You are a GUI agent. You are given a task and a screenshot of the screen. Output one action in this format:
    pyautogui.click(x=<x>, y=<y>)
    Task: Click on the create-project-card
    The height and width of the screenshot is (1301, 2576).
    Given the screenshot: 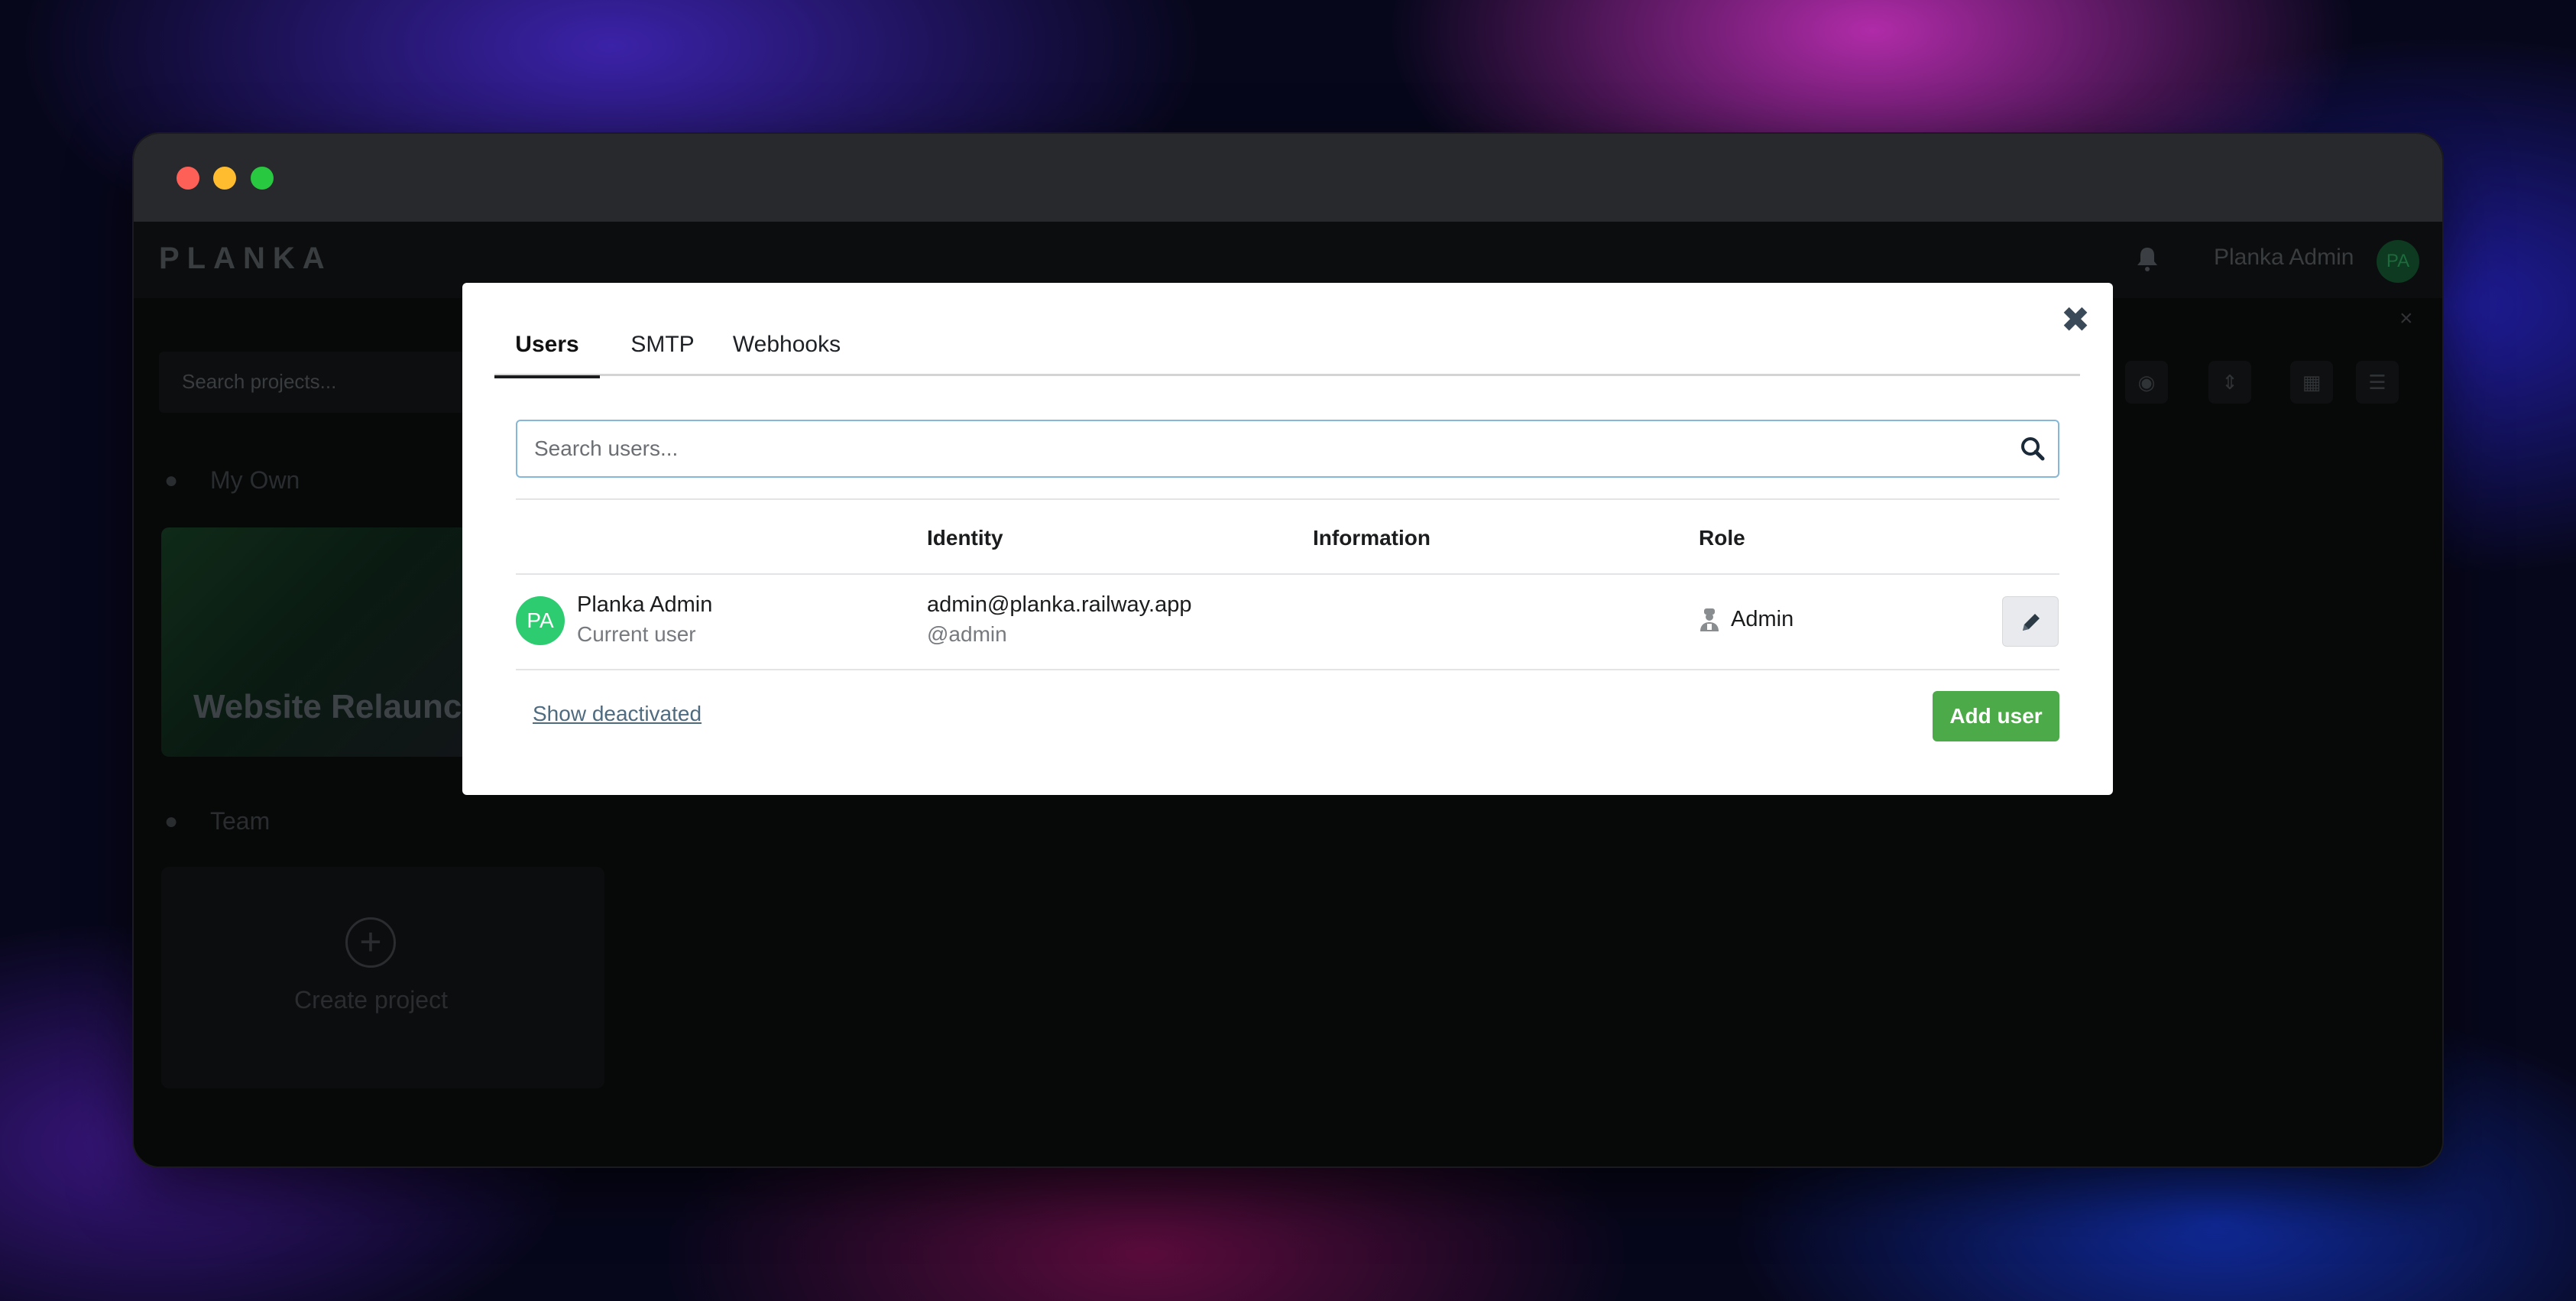 What is the action you would take?
    pyautogui.click(x=382, y=978)
    